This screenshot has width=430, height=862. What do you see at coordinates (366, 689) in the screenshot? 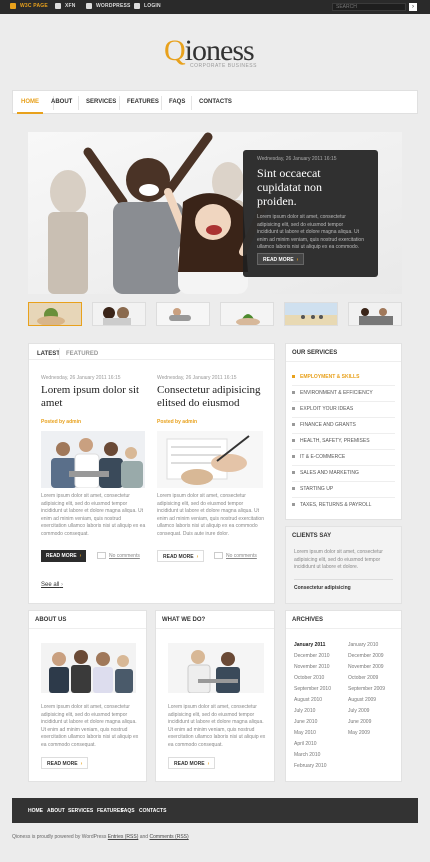
I see `archive-link: September 2009` at bounding box center [366, 689].